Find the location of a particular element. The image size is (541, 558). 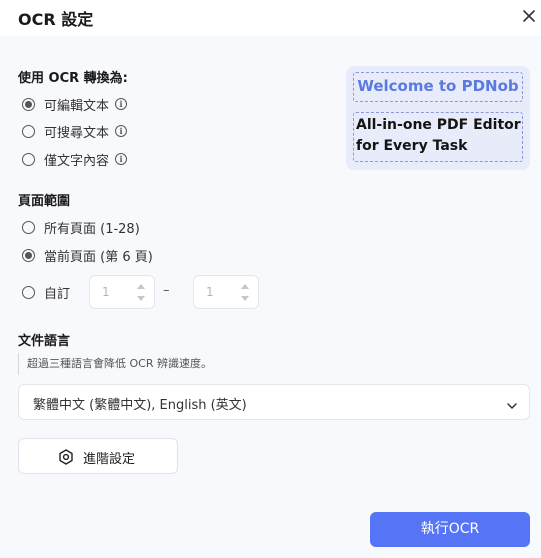

language-hint: 超過三種語言會降低 OCR 辨識速度。 is located at coordinates (115, 364).